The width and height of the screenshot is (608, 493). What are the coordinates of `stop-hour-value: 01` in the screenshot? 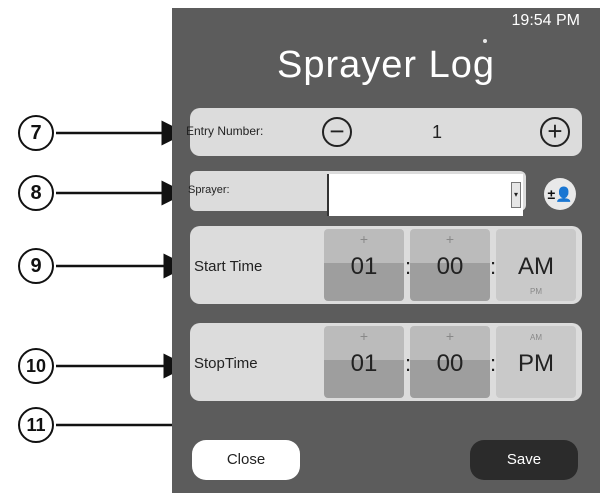 It's located at (364, 363).